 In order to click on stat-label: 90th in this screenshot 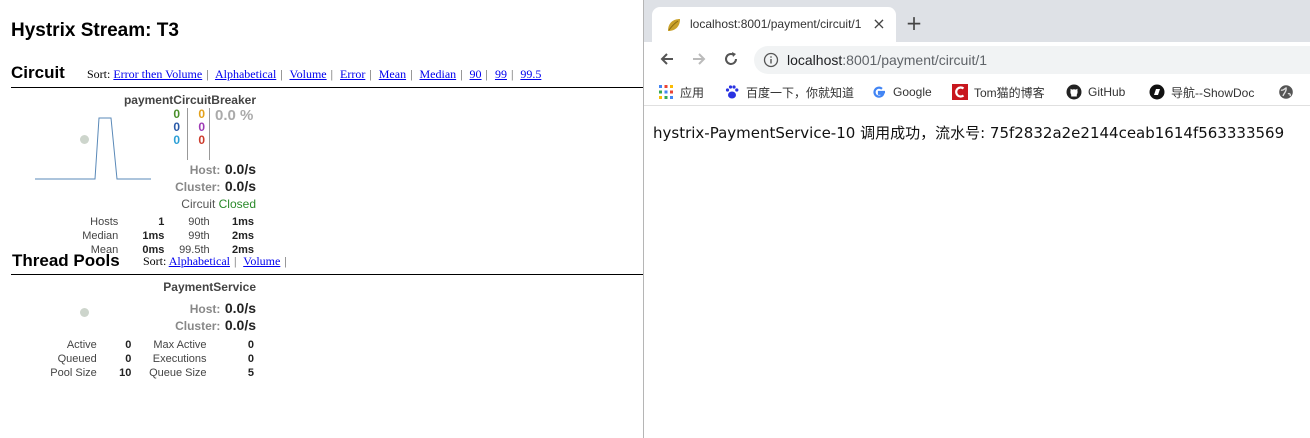, I will do `click(199, 222)`.